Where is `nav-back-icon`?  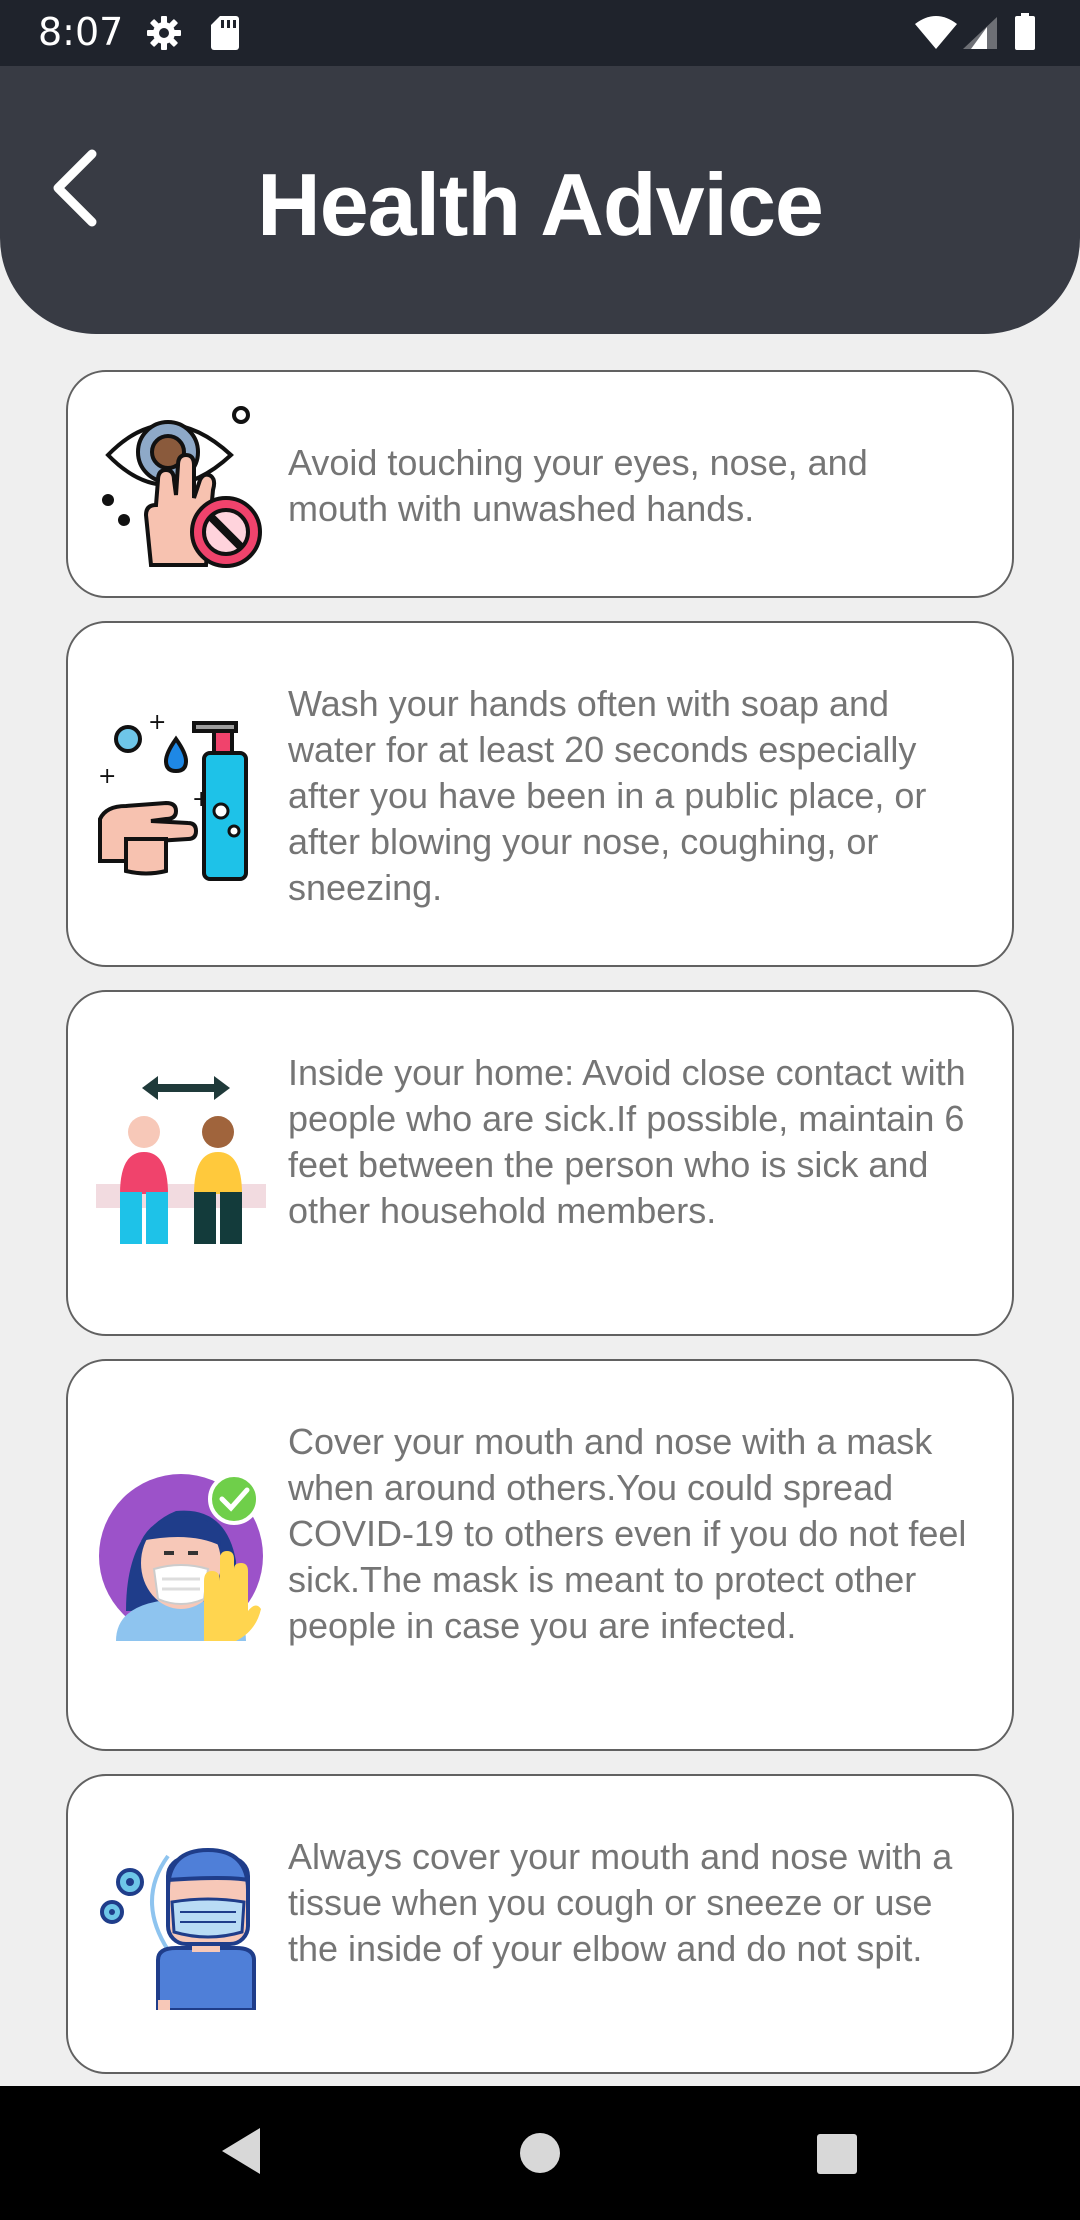 nav-back-icon is located at coordinates (240, 2151).